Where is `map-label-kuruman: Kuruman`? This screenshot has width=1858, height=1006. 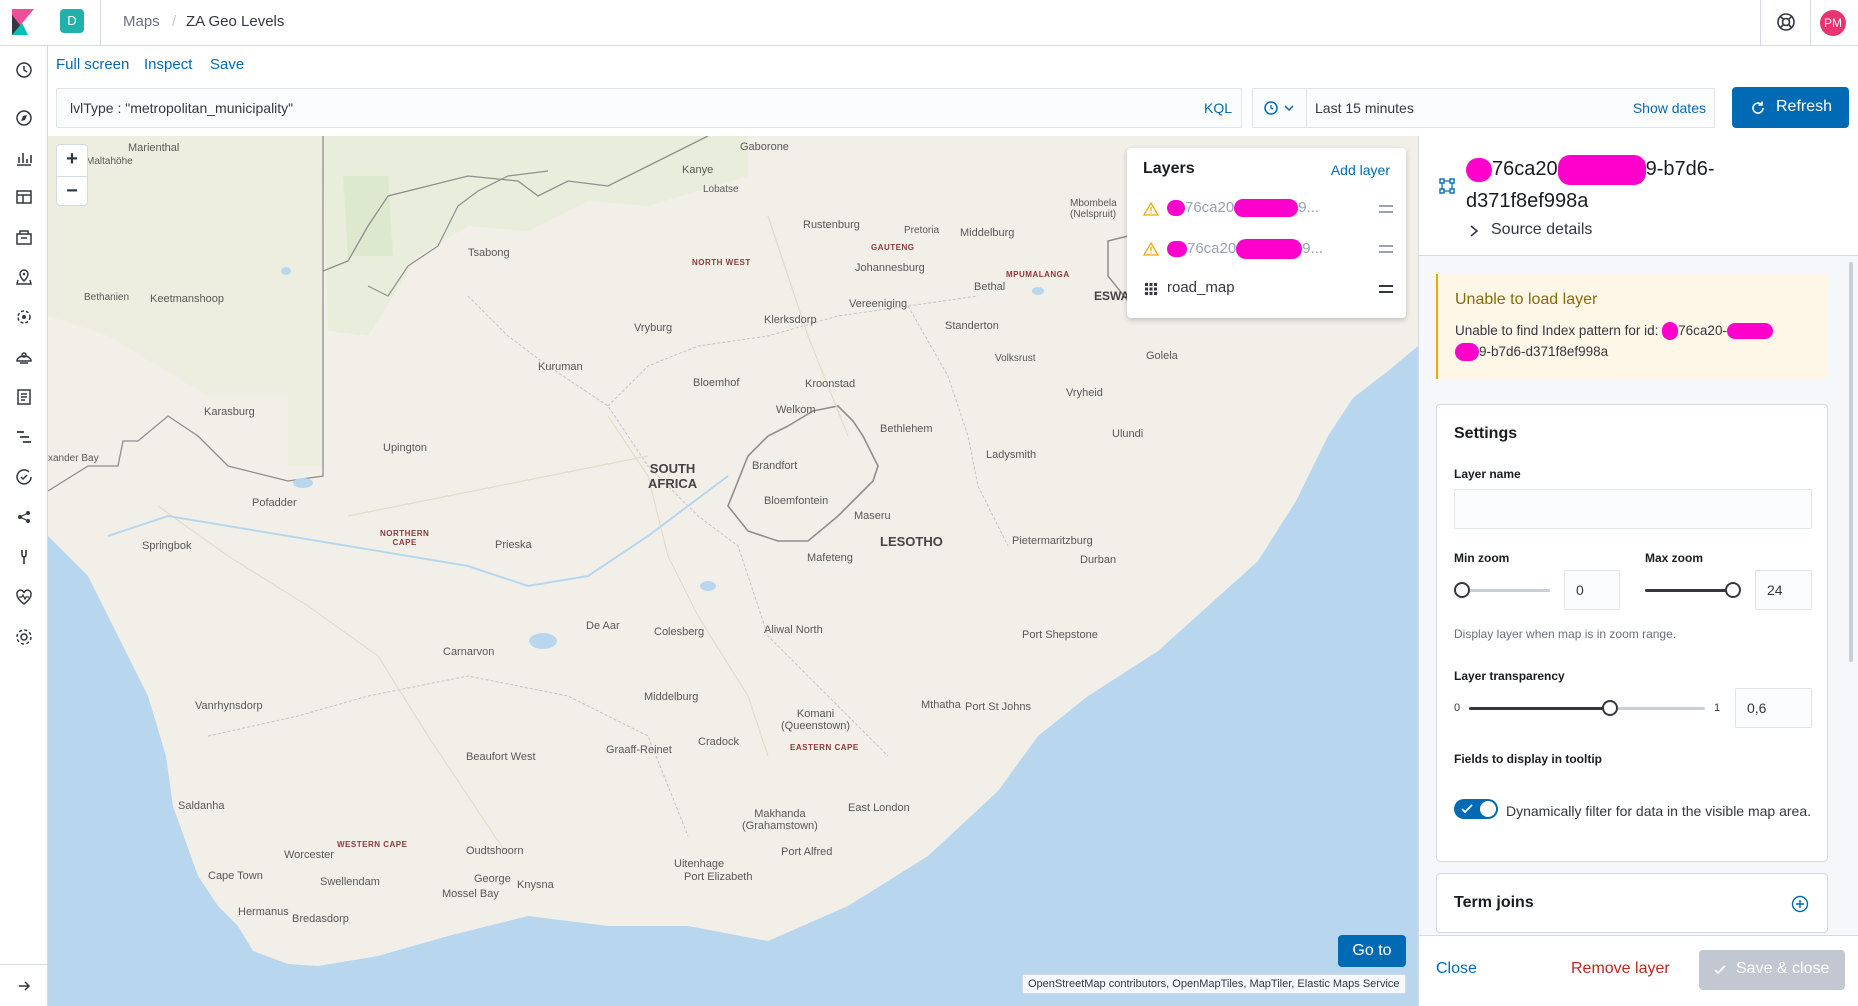 map-label-kuruman: Kuruman is located at coordinates (560, 367).